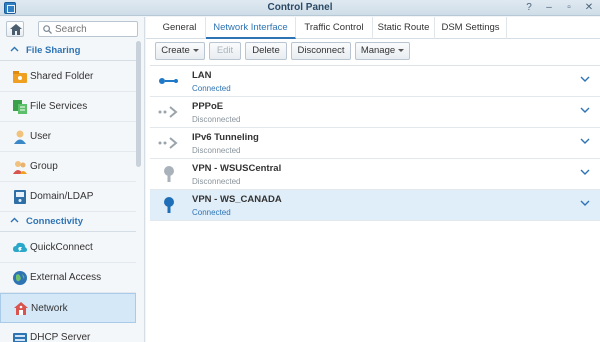  I want to click on tab-network-interface: Network Interface, so click(251, 28).